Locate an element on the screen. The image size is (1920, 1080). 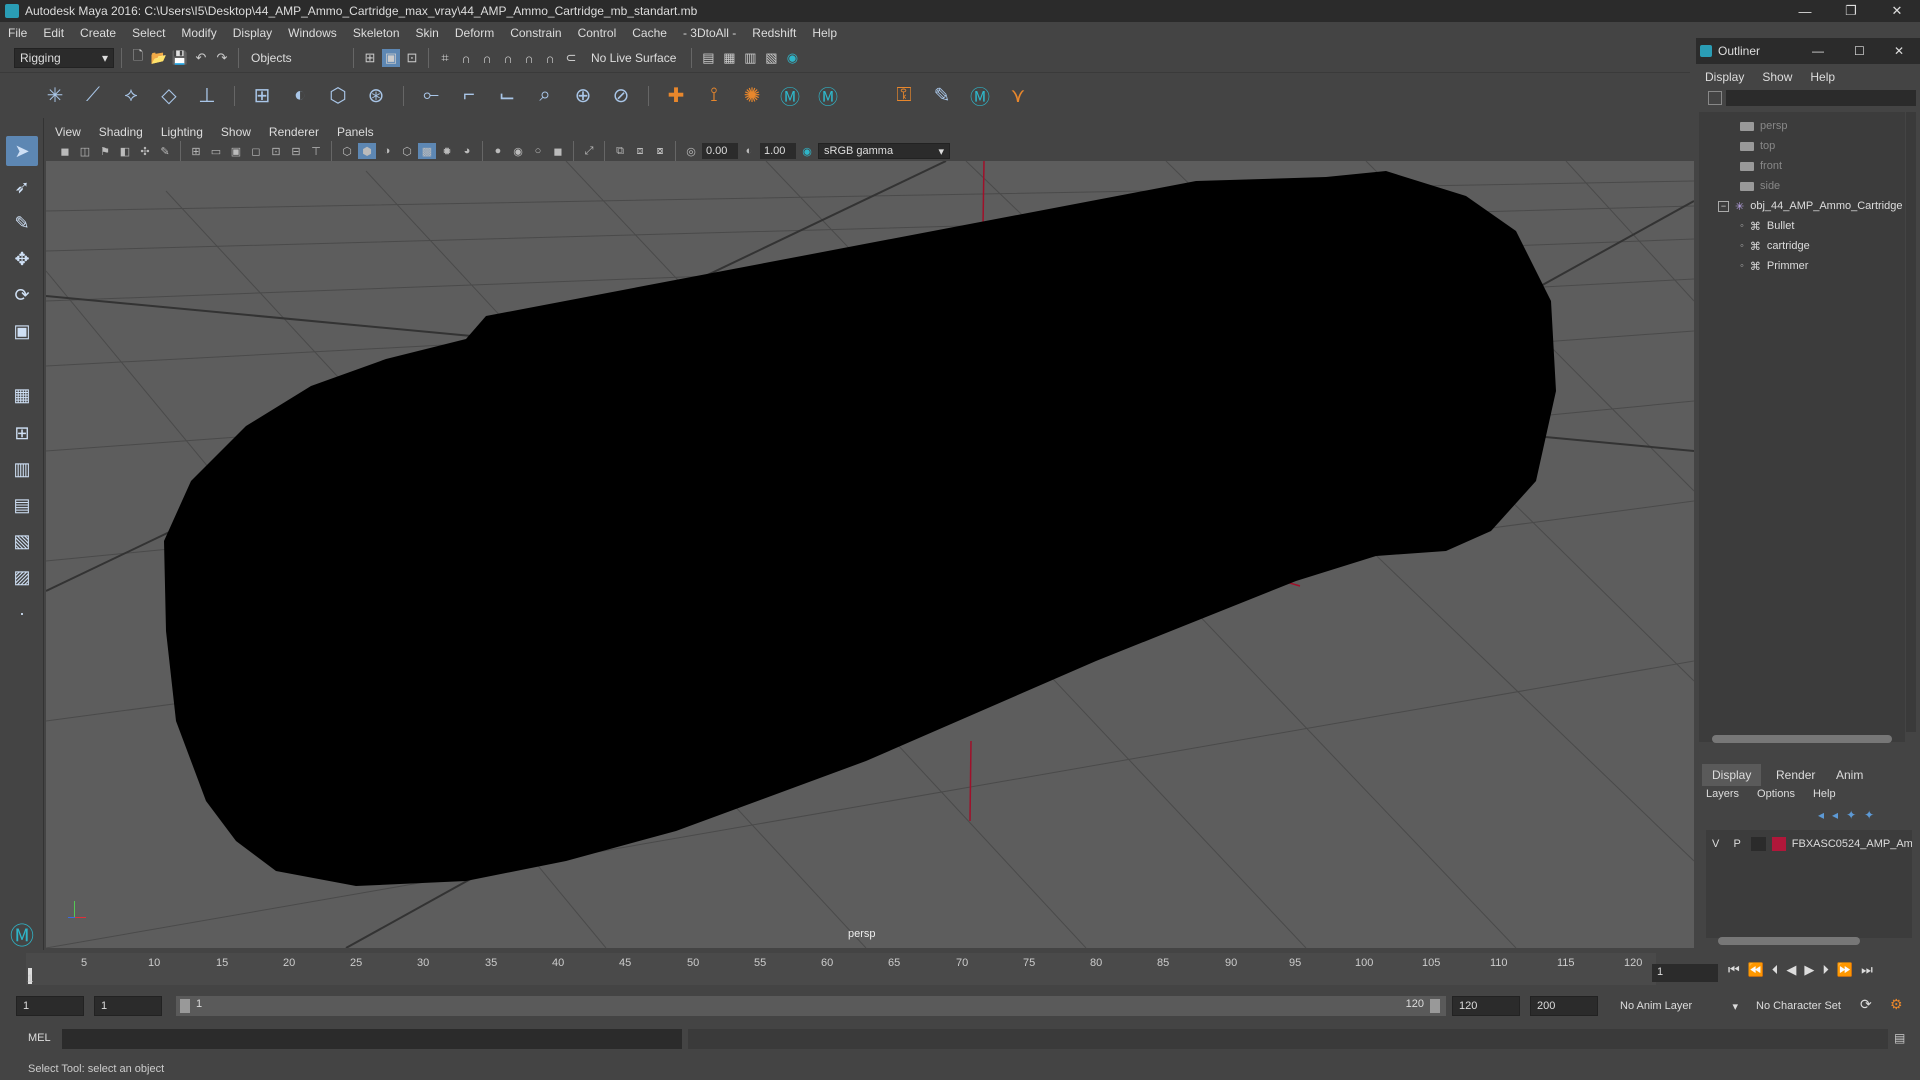
go-to-end-icon: ⏭ is located at coordinates (1867, 970).